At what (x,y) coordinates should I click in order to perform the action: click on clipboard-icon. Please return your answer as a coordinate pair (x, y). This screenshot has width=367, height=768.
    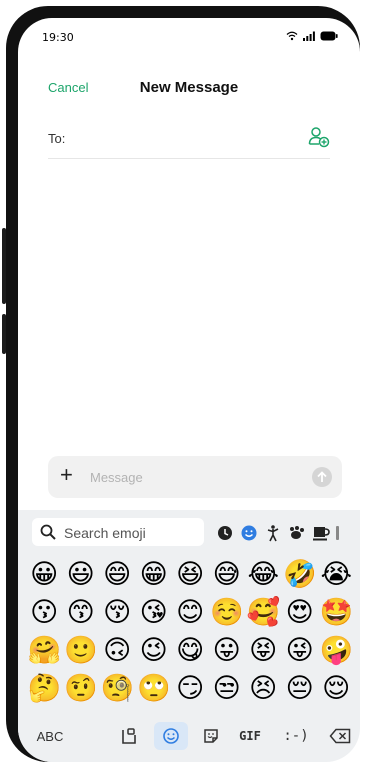
    Looking at the image, I should click on (129, 736).